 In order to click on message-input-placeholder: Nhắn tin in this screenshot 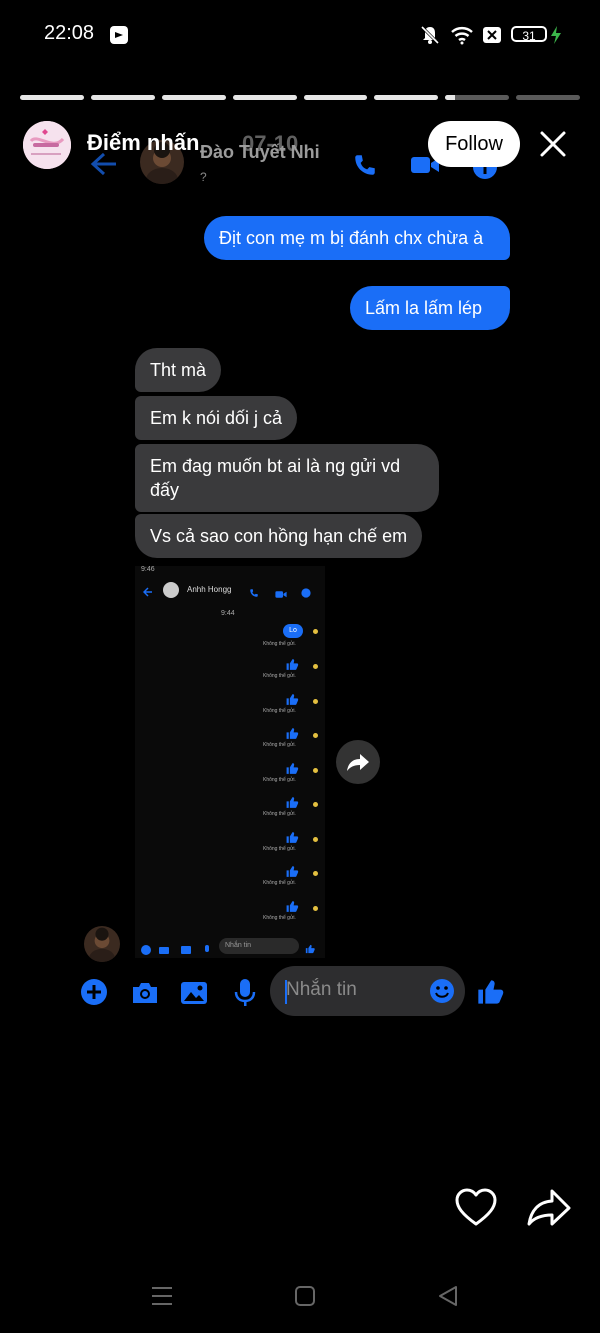, I will do `click(321, 989)`.